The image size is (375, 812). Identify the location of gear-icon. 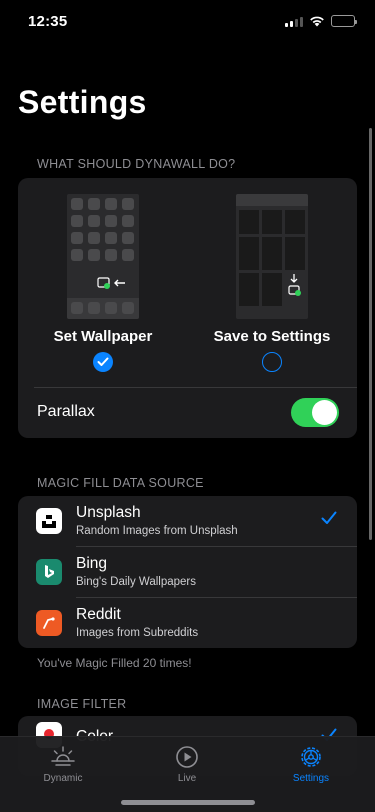
(311, 757).